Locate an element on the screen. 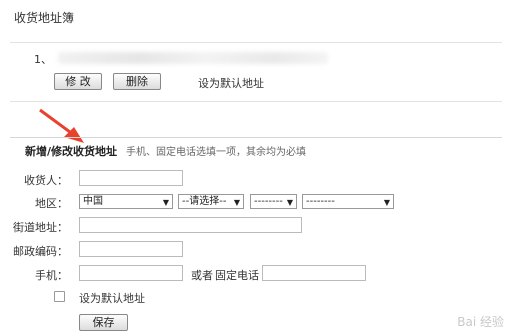 This screenshot has height=332, width=512. address-text-blurred is located at coordinates (193, 58).